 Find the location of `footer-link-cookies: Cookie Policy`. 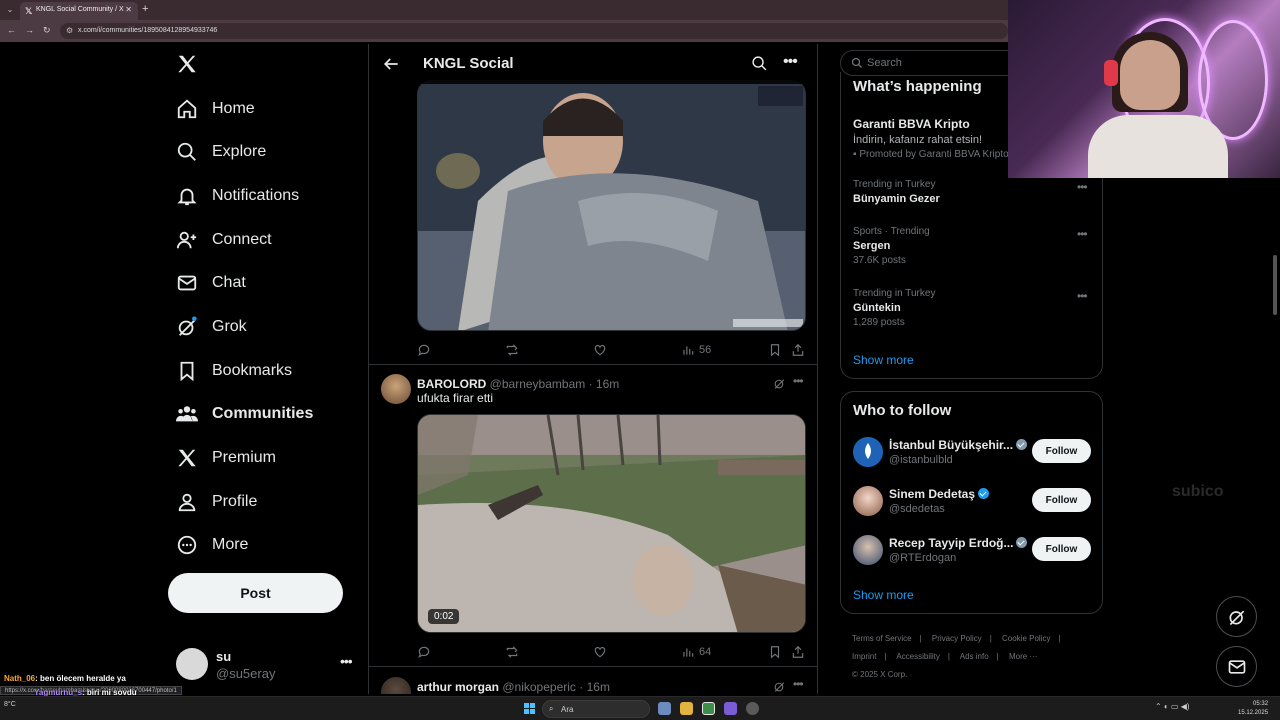

footer-link-cookies: Cookie Policy is located at coordinates (1026, 638).